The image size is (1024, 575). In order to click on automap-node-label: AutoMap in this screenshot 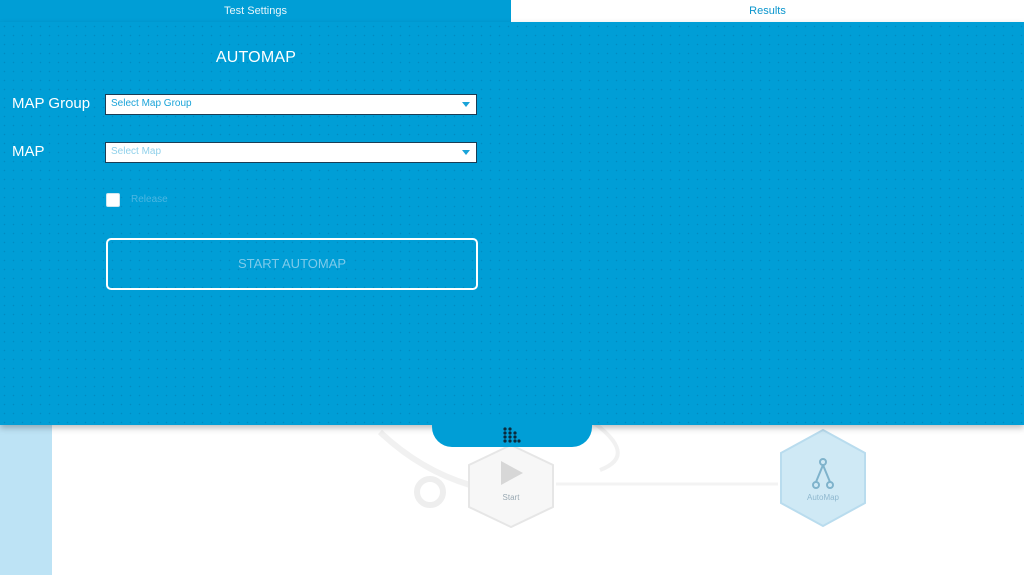, I will do `click(823, 497)`.